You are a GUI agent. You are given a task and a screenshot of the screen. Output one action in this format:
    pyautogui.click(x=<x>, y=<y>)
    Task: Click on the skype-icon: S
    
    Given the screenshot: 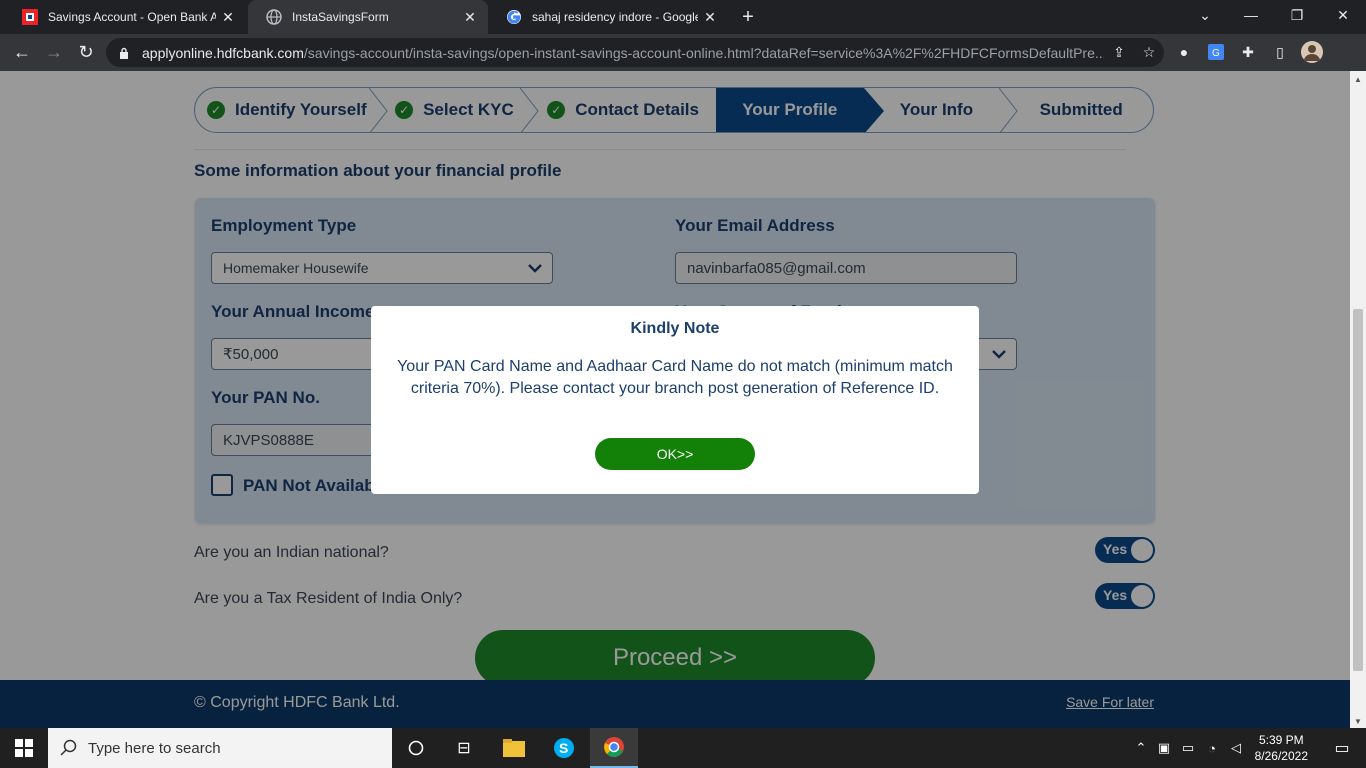 What is the action you would take?
    pyautogui.click(x=564, y=748)
    